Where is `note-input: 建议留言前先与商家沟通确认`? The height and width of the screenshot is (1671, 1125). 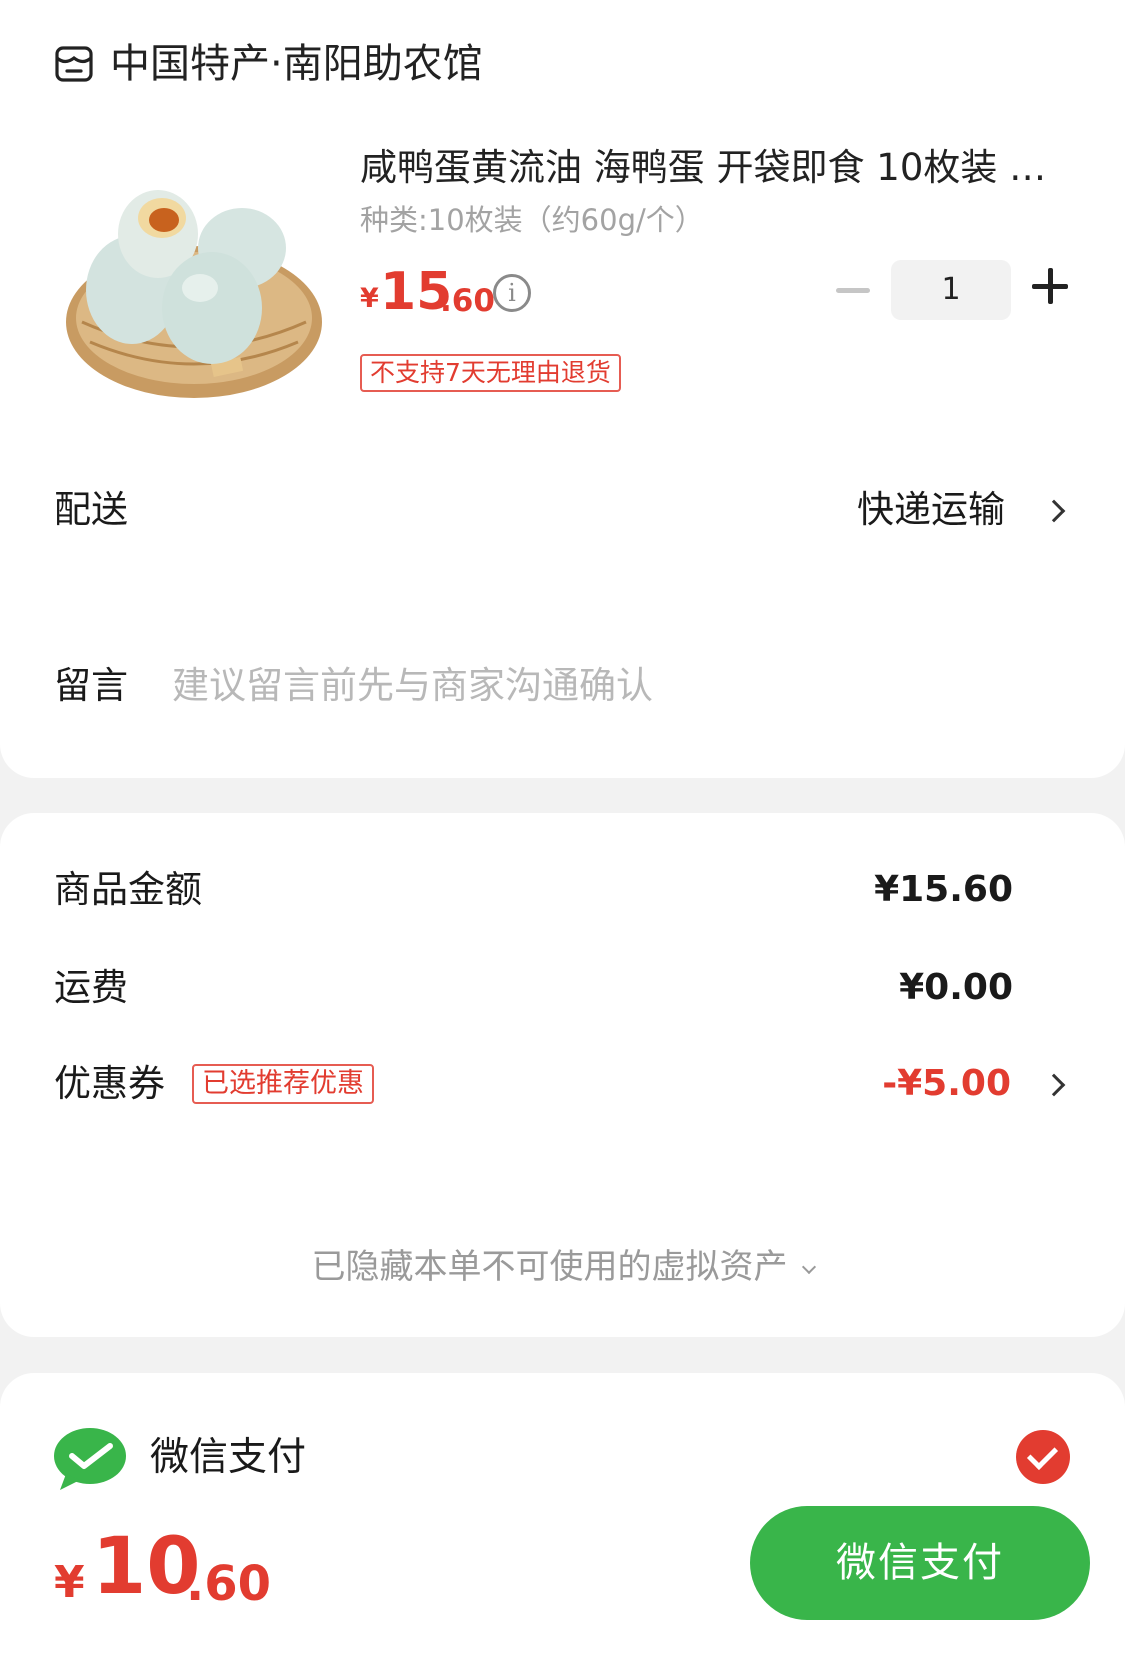
note-input: 建议留言前先与商家沟通确认 is located at coordinates (412, 686).